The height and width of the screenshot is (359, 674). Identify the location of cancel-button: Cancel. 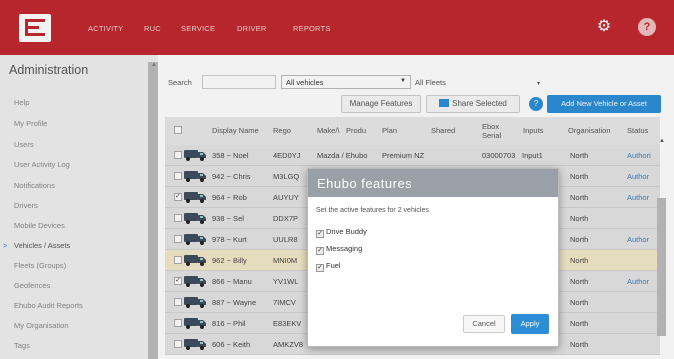
(484, 324).